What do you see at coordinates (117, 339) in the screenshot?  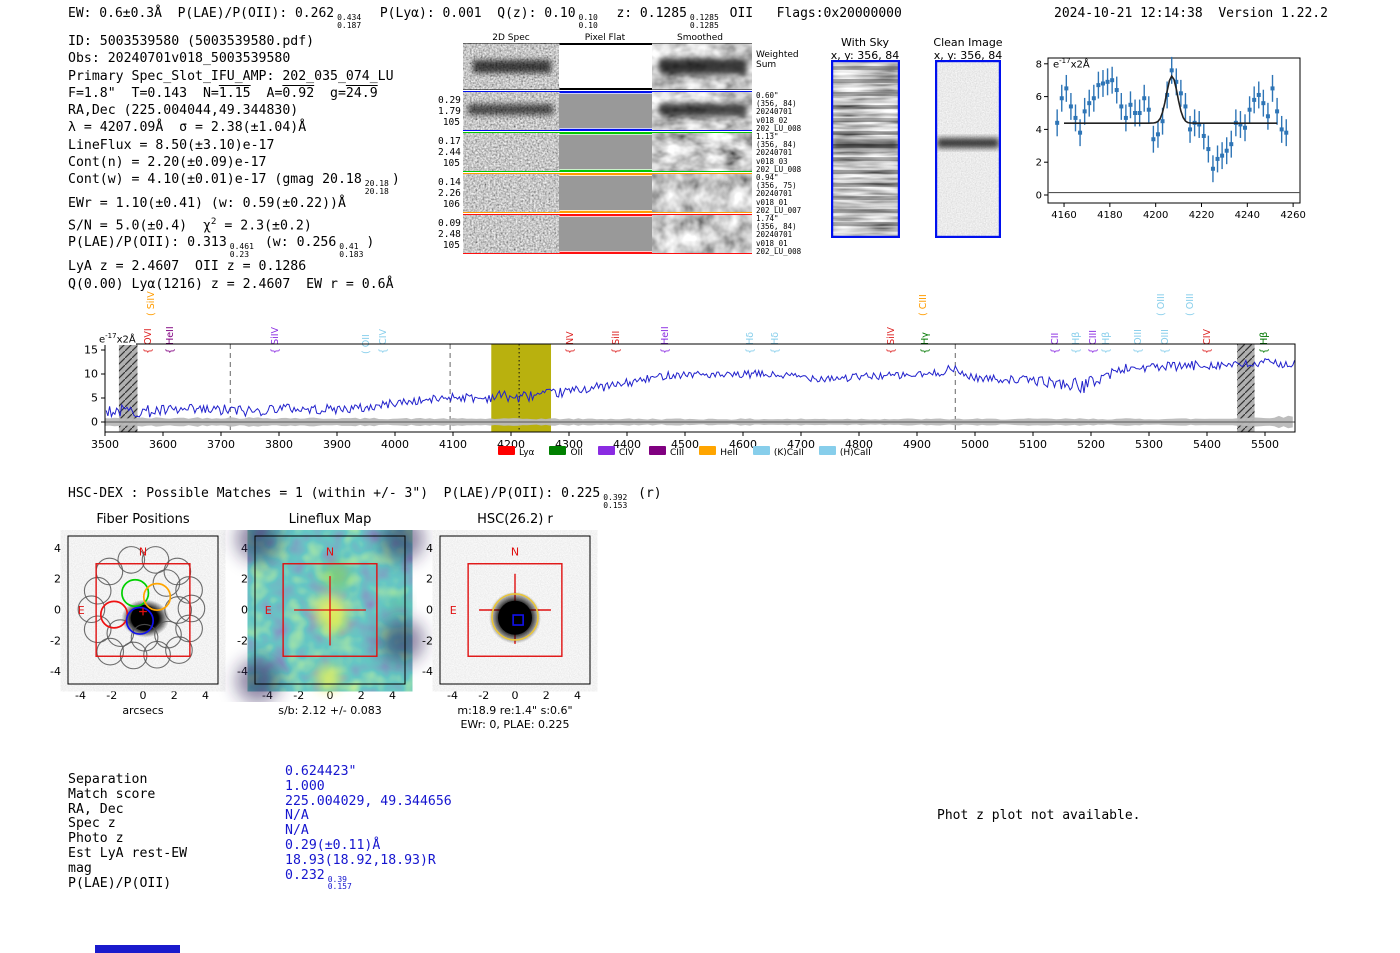 I see `mainspec-unit-label: e-17x2Å` at bounding box center [117, 339].